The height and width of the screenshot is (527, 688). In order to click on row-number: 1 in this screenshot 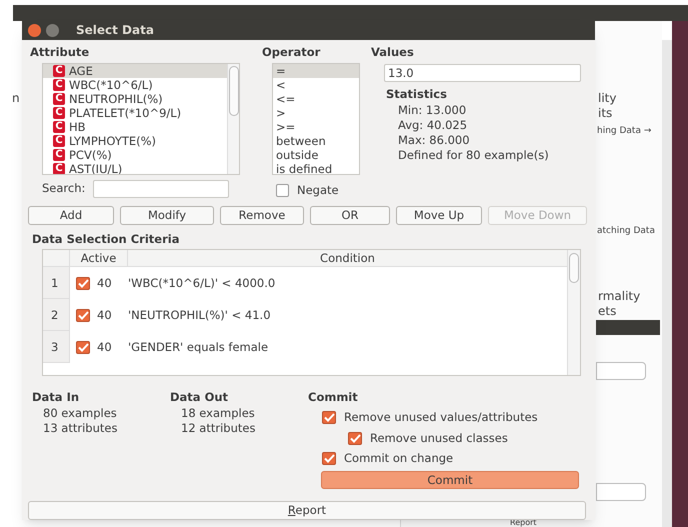, I will do `click(56, 283)`.